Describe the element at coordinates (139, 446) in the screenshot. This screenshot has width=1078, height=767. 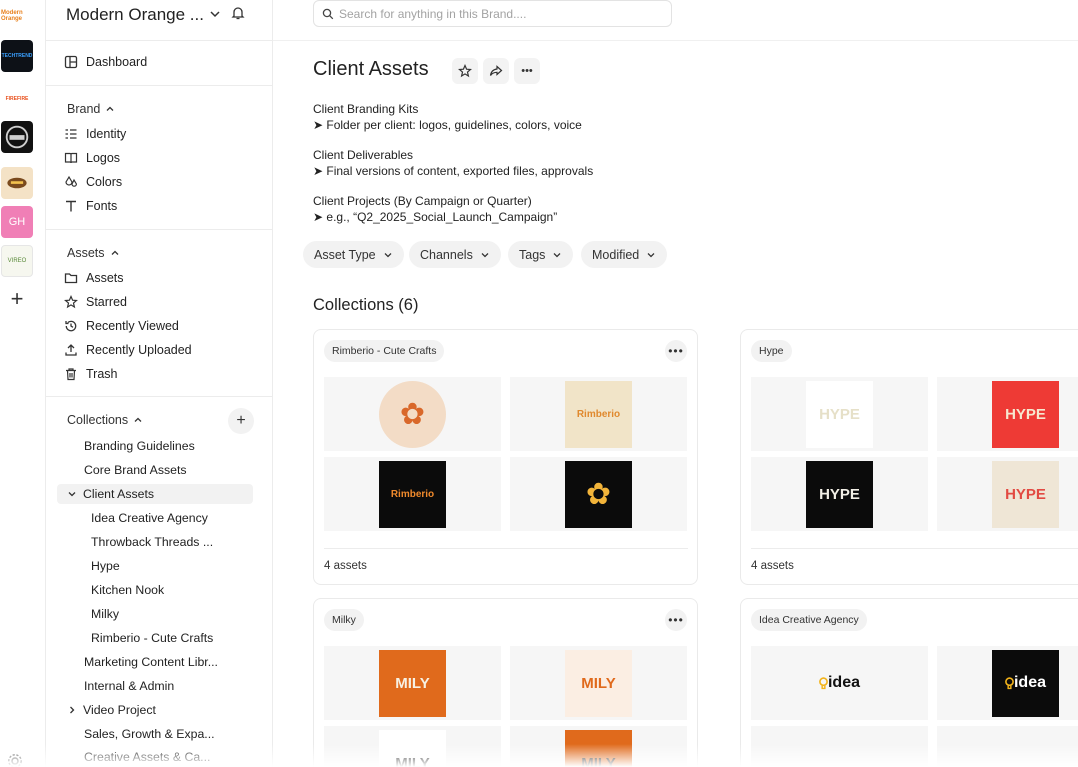
I see `collection-branding-guidelines: Branding Guidelines` at that location.